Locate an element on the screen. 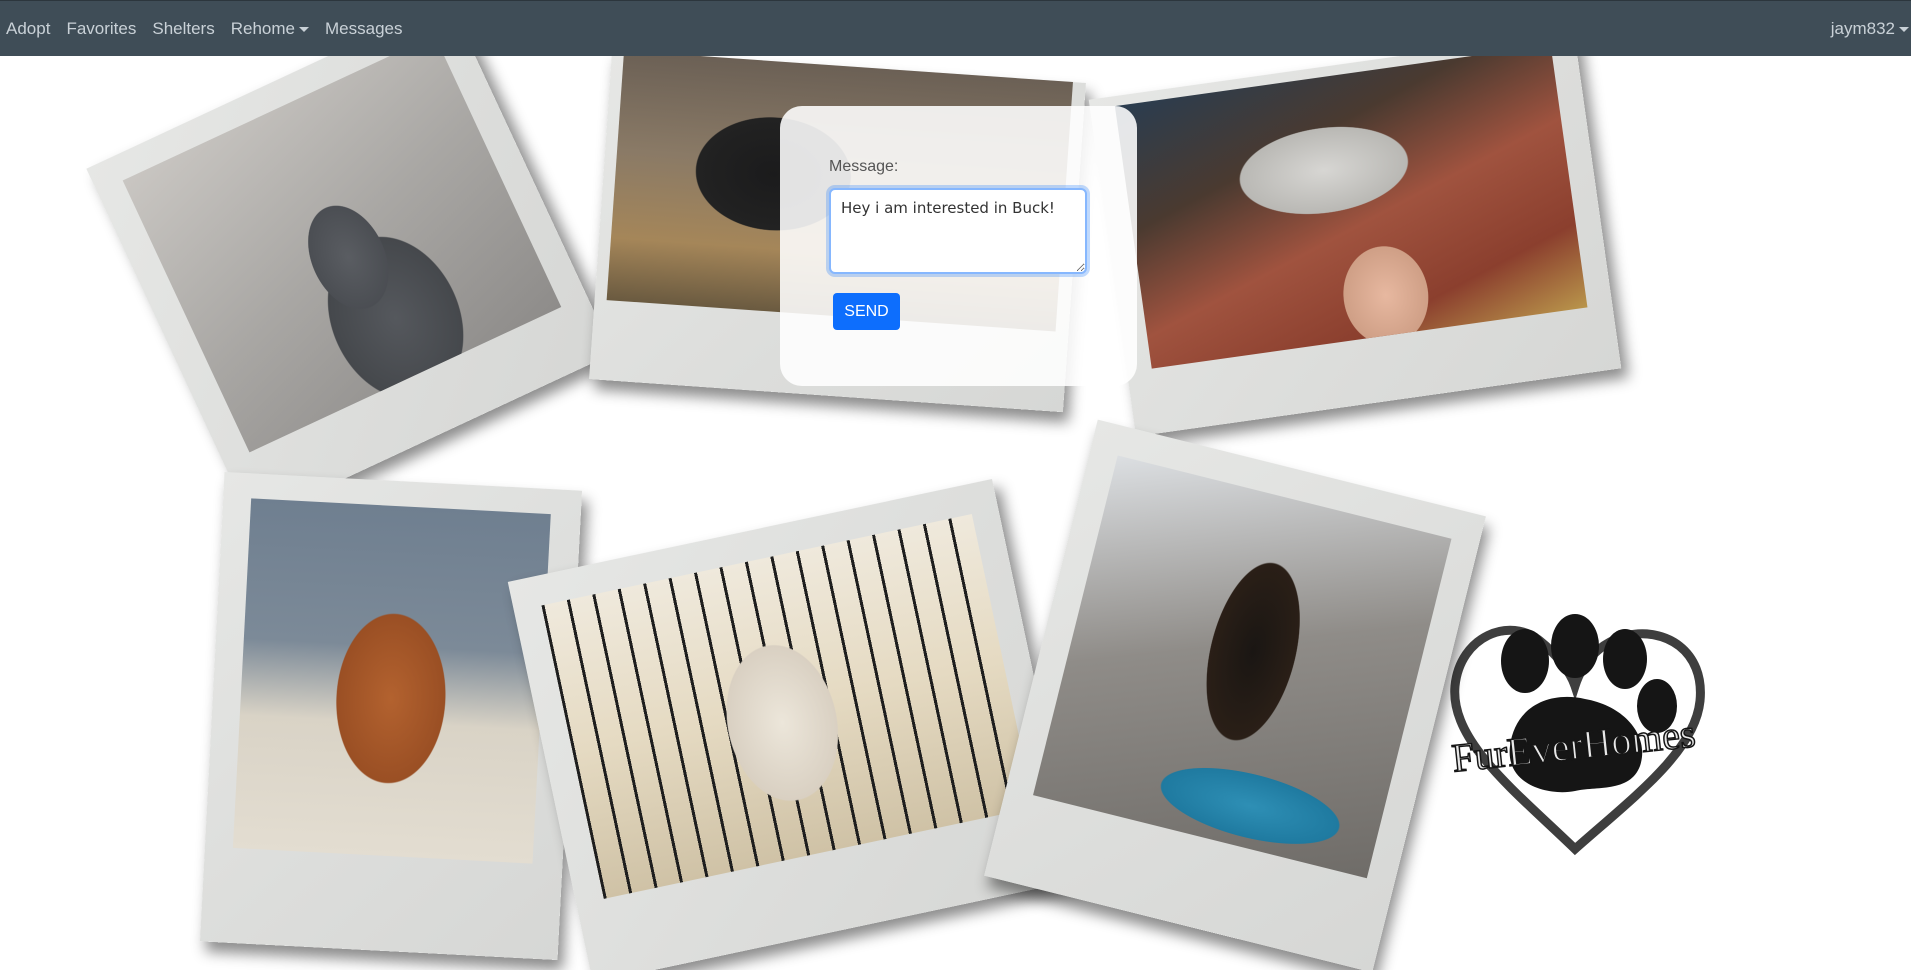 The image size is (1911, 970). photo-gray-cat is located at coordinates (342, 254).